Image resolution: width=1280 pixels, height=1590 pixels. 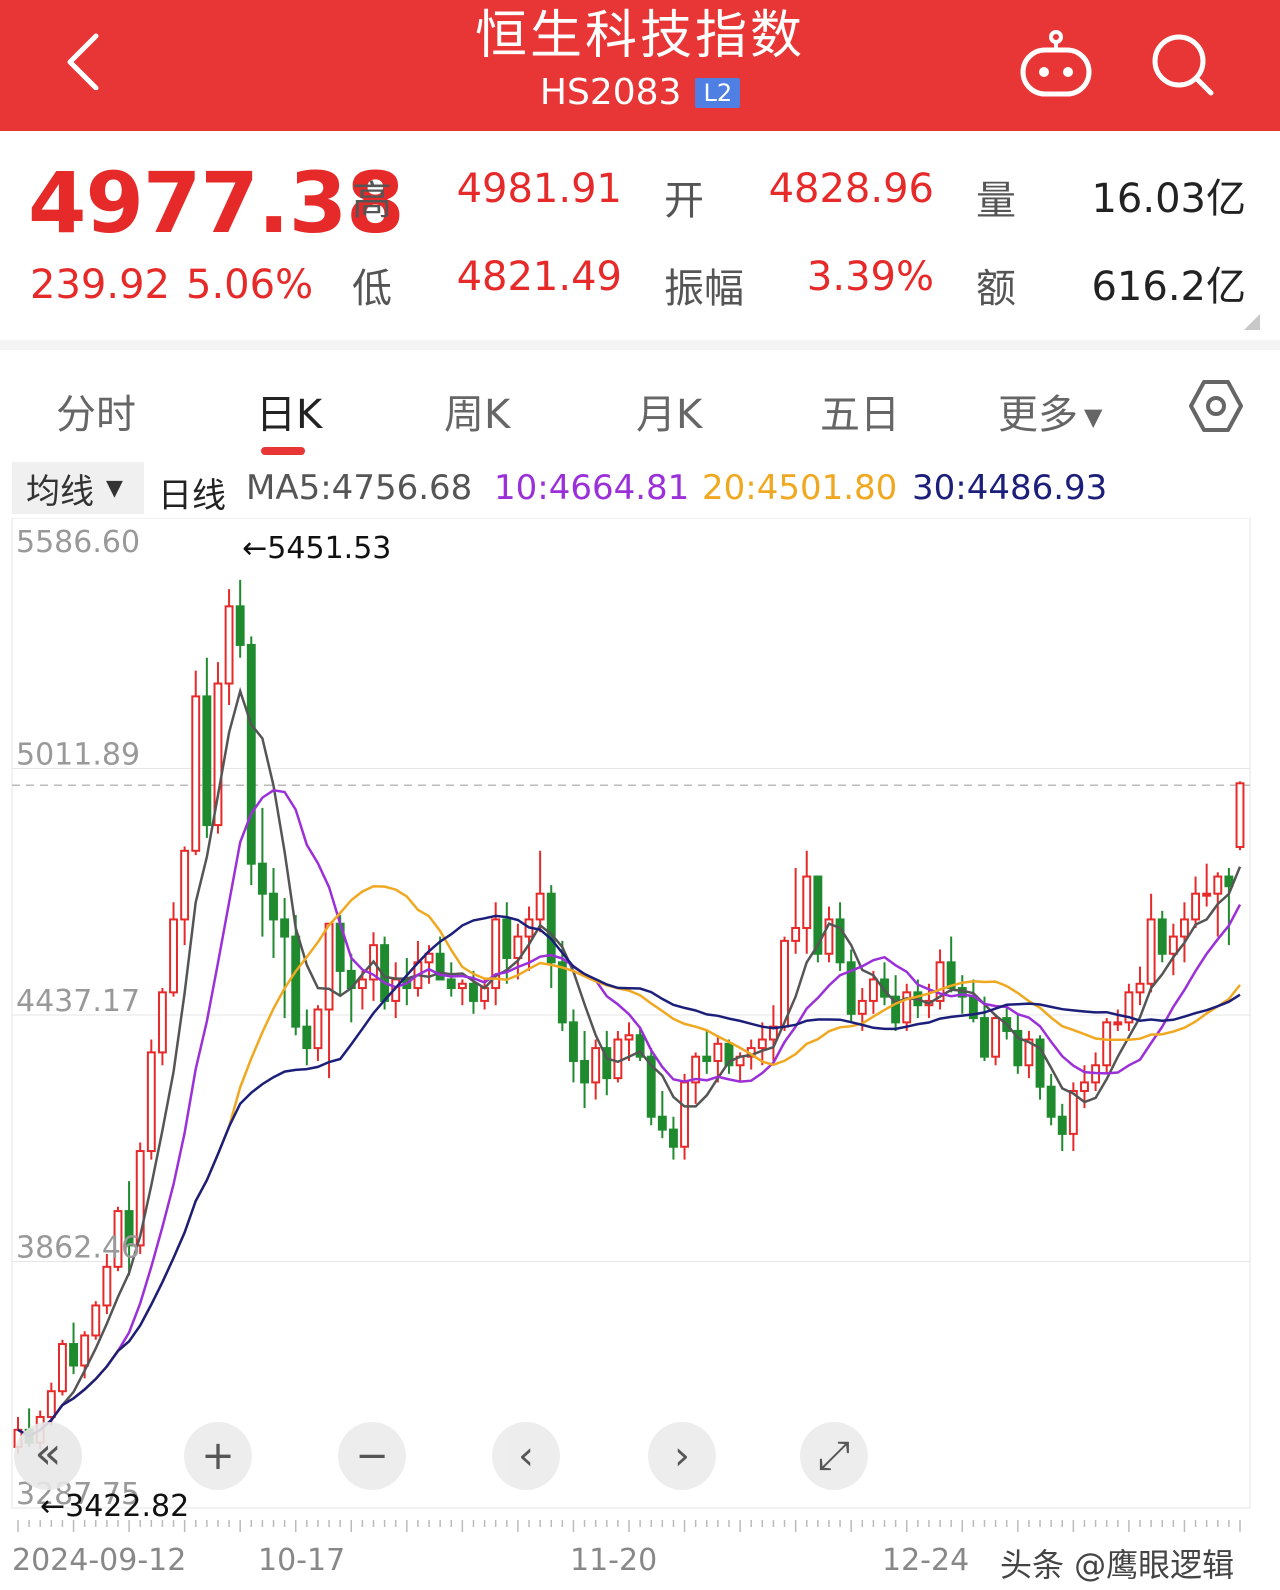 What do you see at coordinates (250, 285) in the screenshot?
I see `price-change-pct: 5.06%` at bounding box center [250, 285].